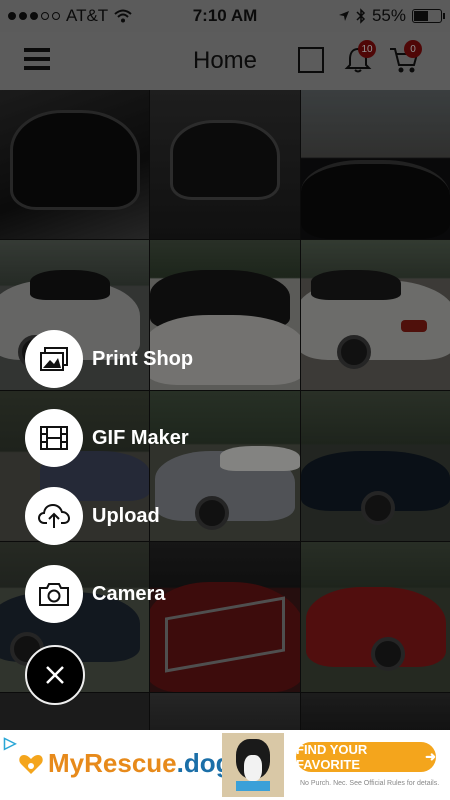 This screenshot has height=800, width=450. Describe the element at coordinates (430, 756) in the screenshot. I see `arrow-right-icon: ➜` at that location.